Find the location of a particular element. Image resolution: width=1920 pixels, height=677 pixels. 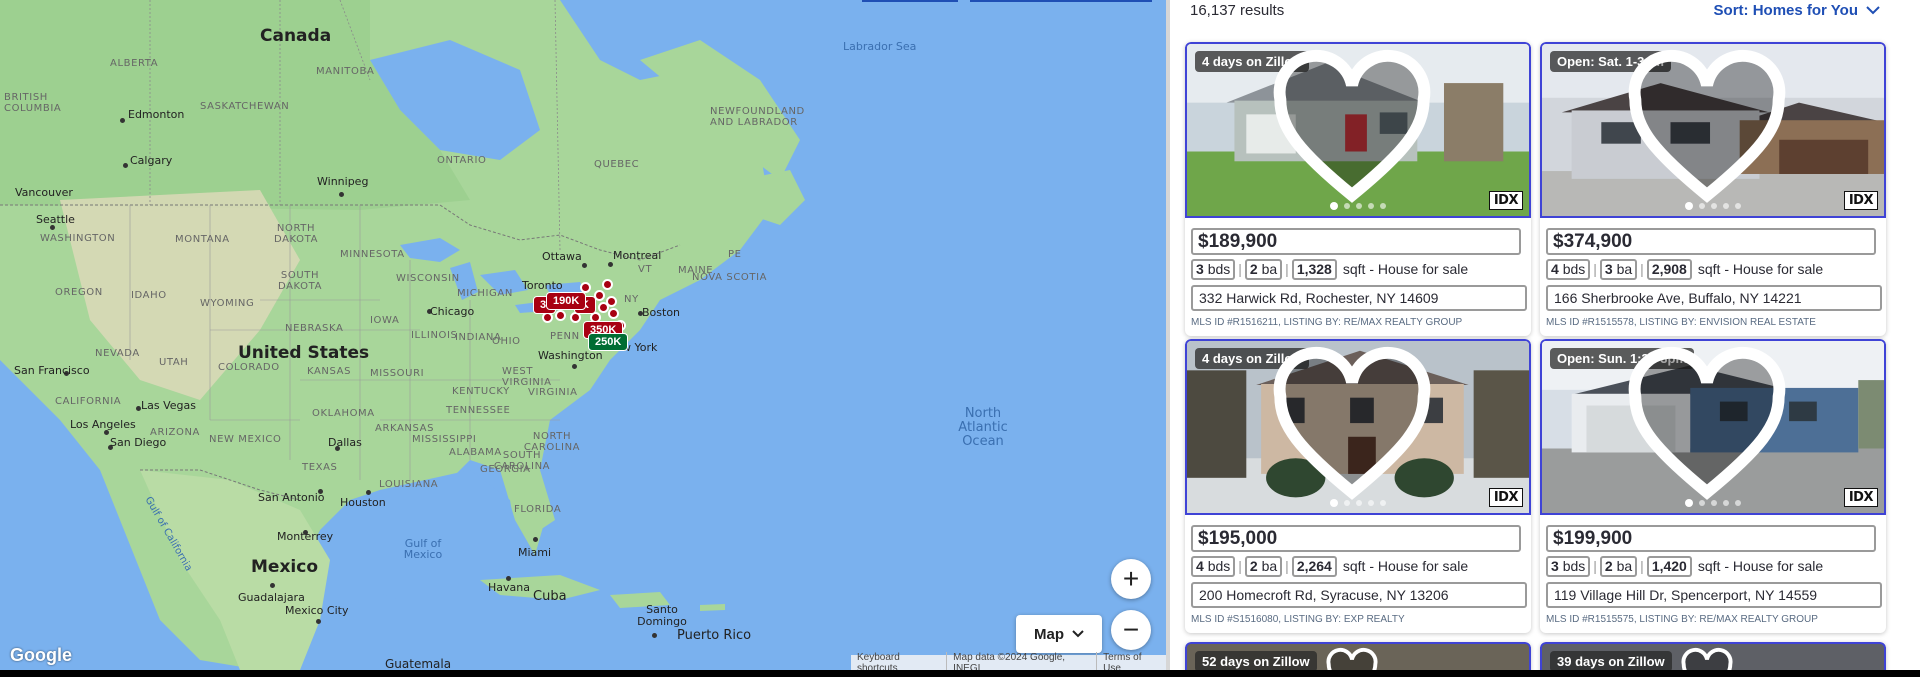

map-type-dropdown: Map is located at coordinates (1059, 634).